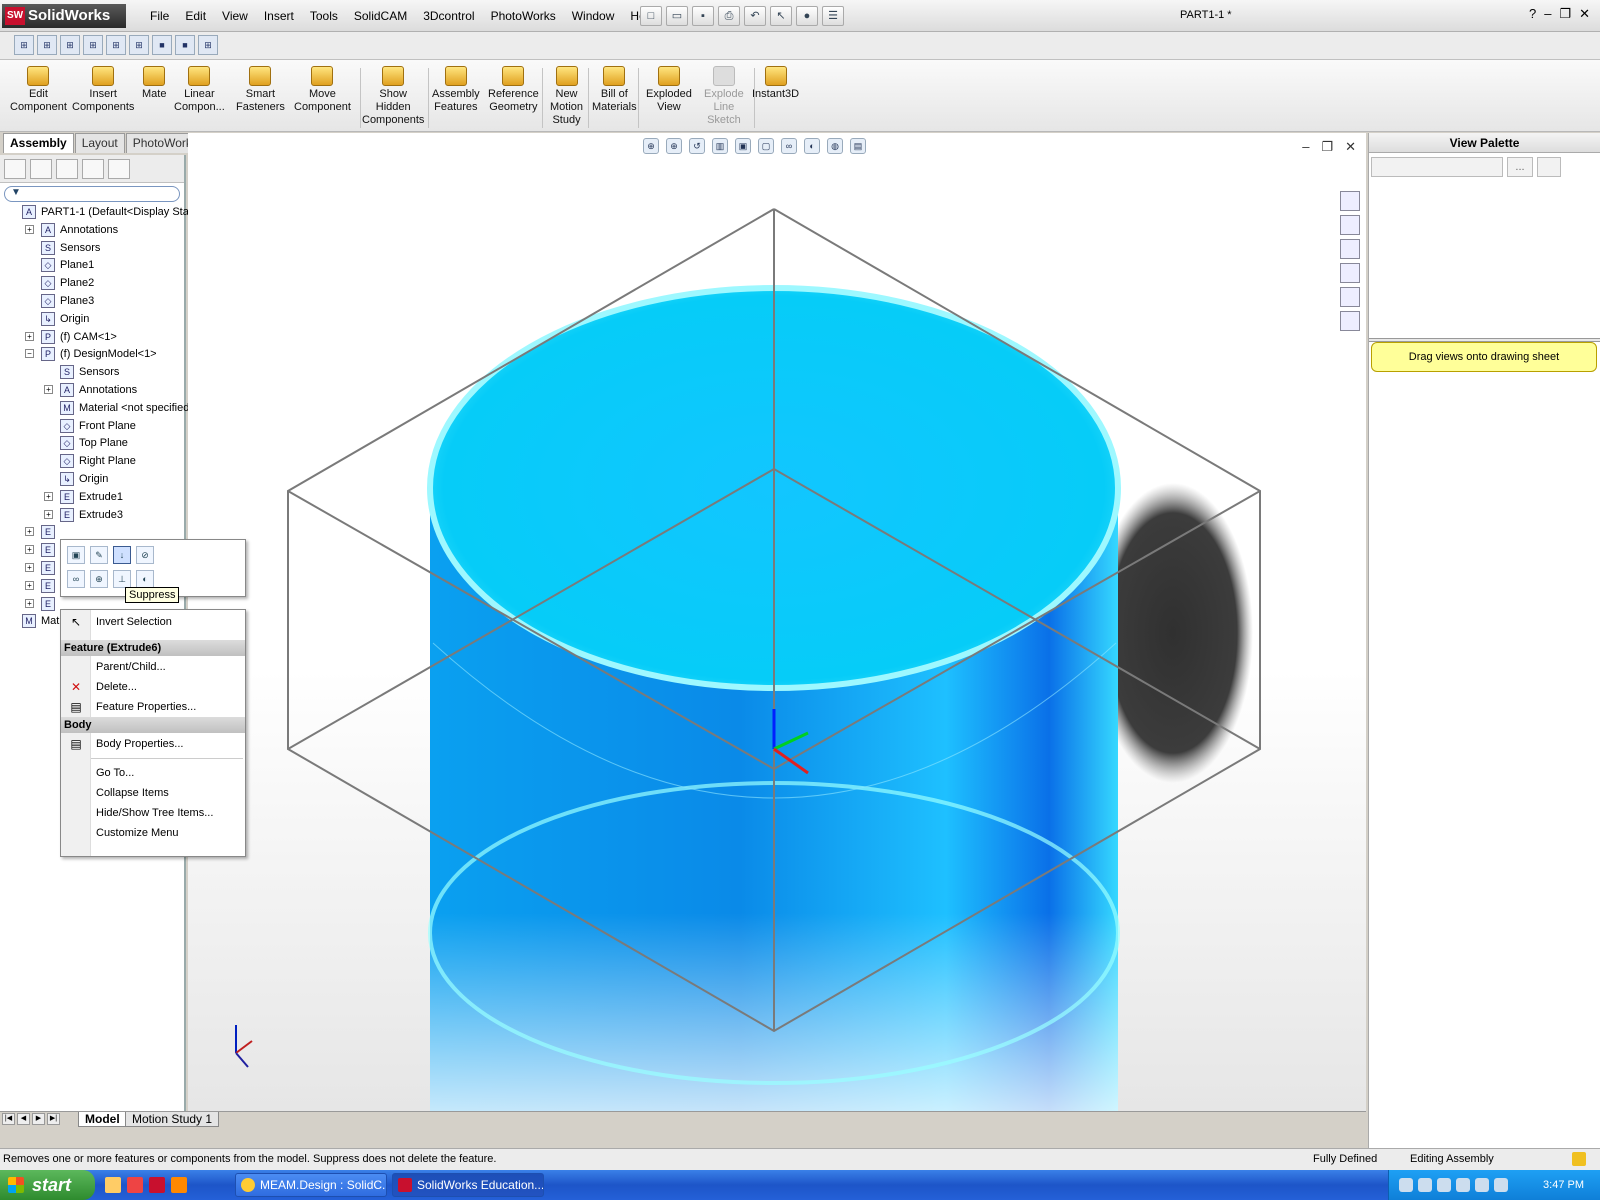 The width and height of the screenshot is (1600, 1200). Describe the element at coordinates (93, 426) in the screenshot. I see `tree-item: ◇ Front Plane` at that location.